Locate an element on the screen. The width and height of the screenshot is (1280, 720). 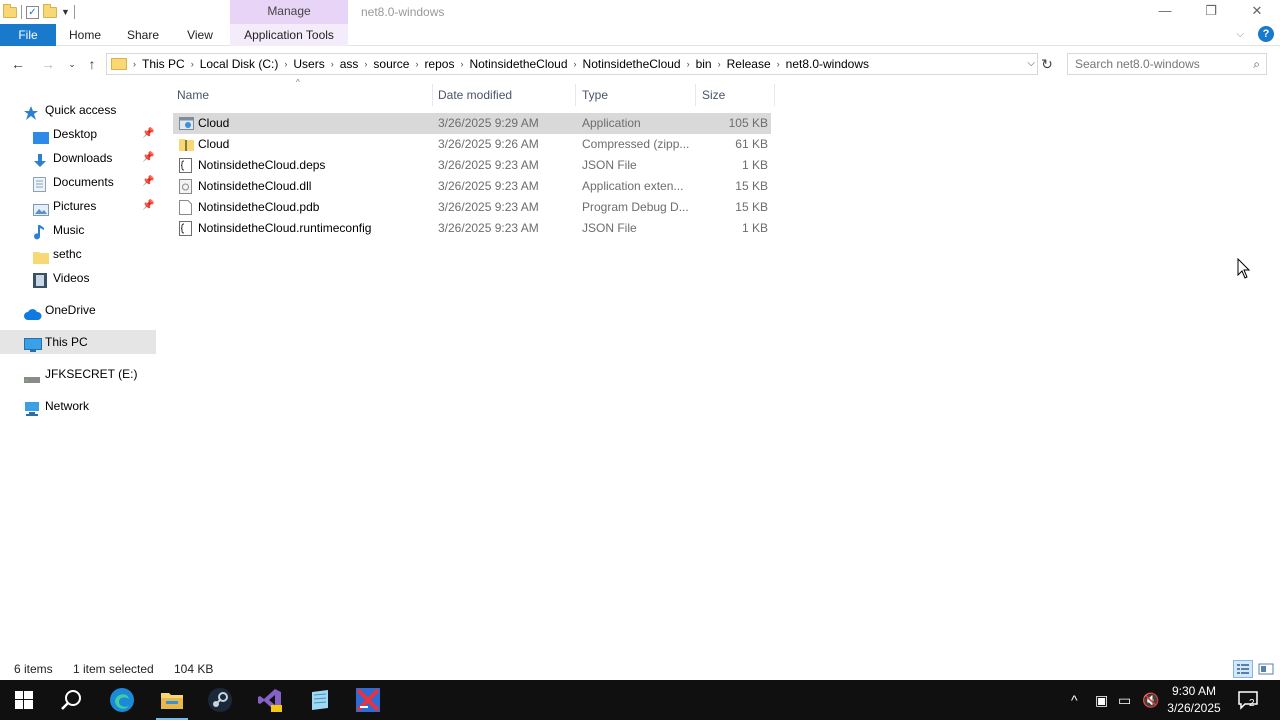
column-header-type: Type is located at coordinates (636, 95).